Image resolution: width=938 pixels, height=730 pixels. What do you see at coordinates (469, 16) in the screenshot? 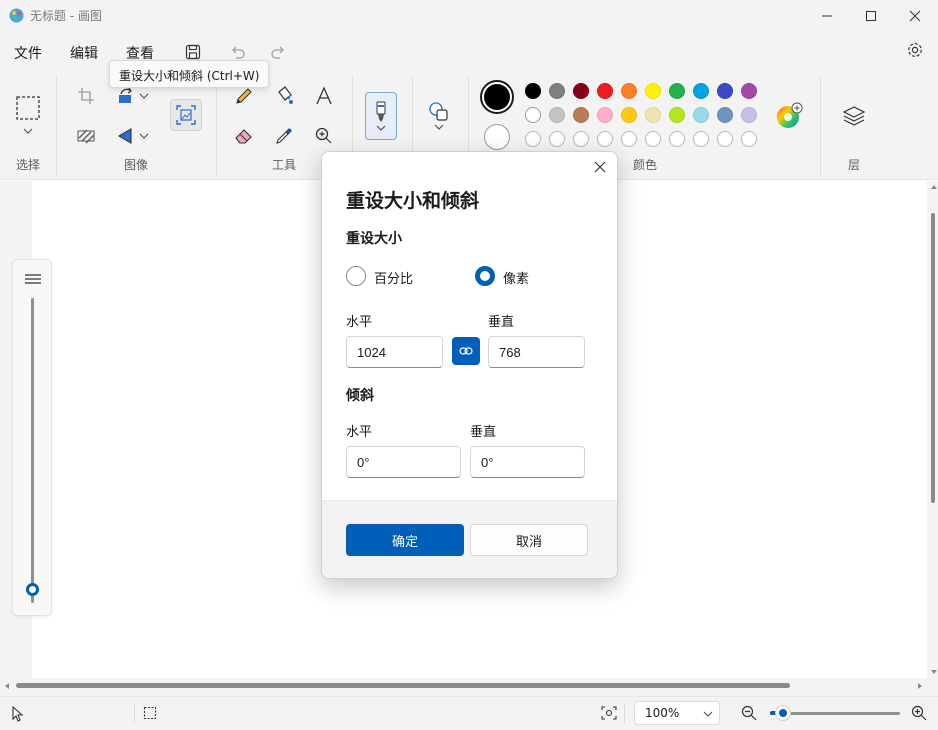
I see `title-bar: 无标题 - 画图` at bounding box center [469, 16].